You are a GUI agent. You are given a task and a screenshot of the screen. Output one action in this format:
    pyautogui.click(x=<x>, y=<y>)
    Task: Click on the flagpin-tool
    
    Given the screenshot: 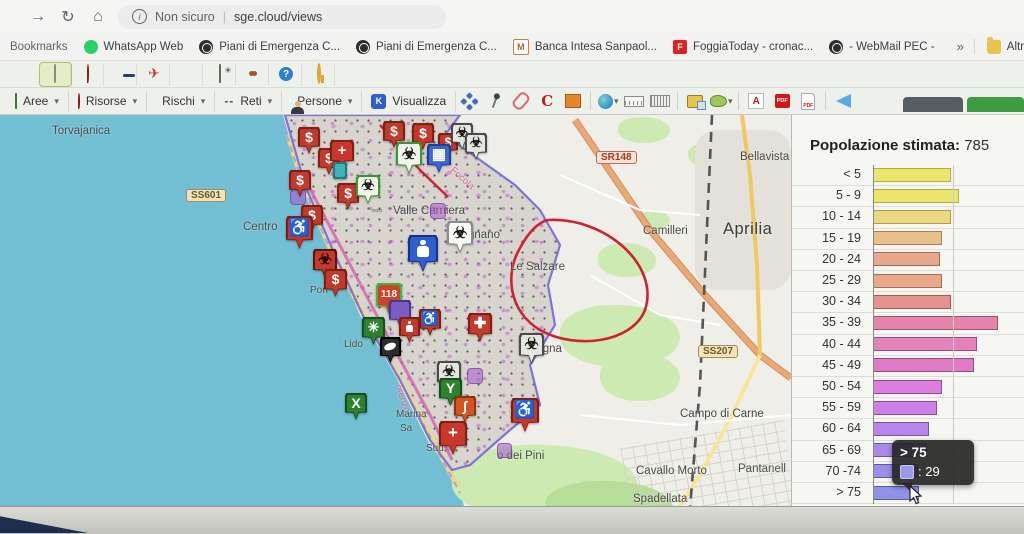 What is the action you would take?
    pyautogui.click(x=495, y=101)
    